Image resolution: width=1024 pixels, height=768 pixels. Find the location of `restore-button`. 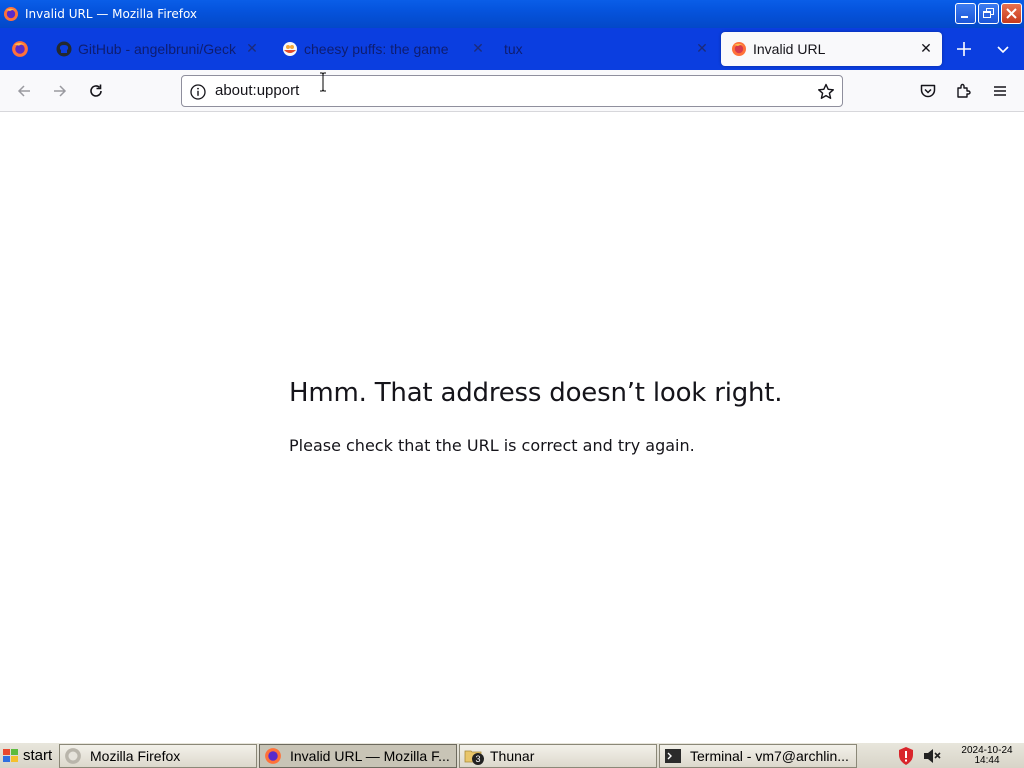

restore-button is located at coordinates (988, 13).